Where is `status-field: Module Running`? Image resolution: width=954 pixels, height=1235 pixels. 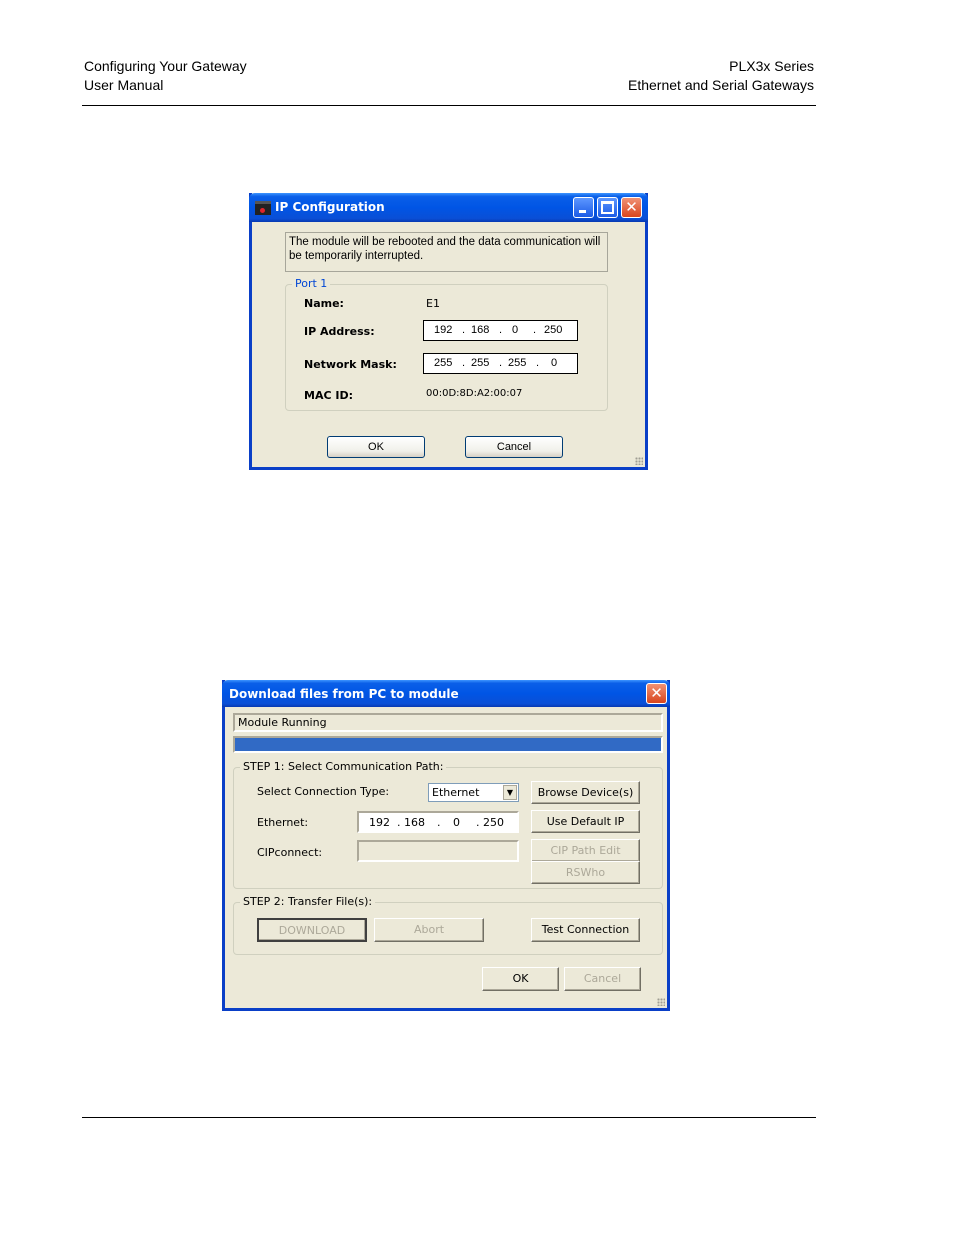 status-field: Module Running is located at coordinates (448, 722).